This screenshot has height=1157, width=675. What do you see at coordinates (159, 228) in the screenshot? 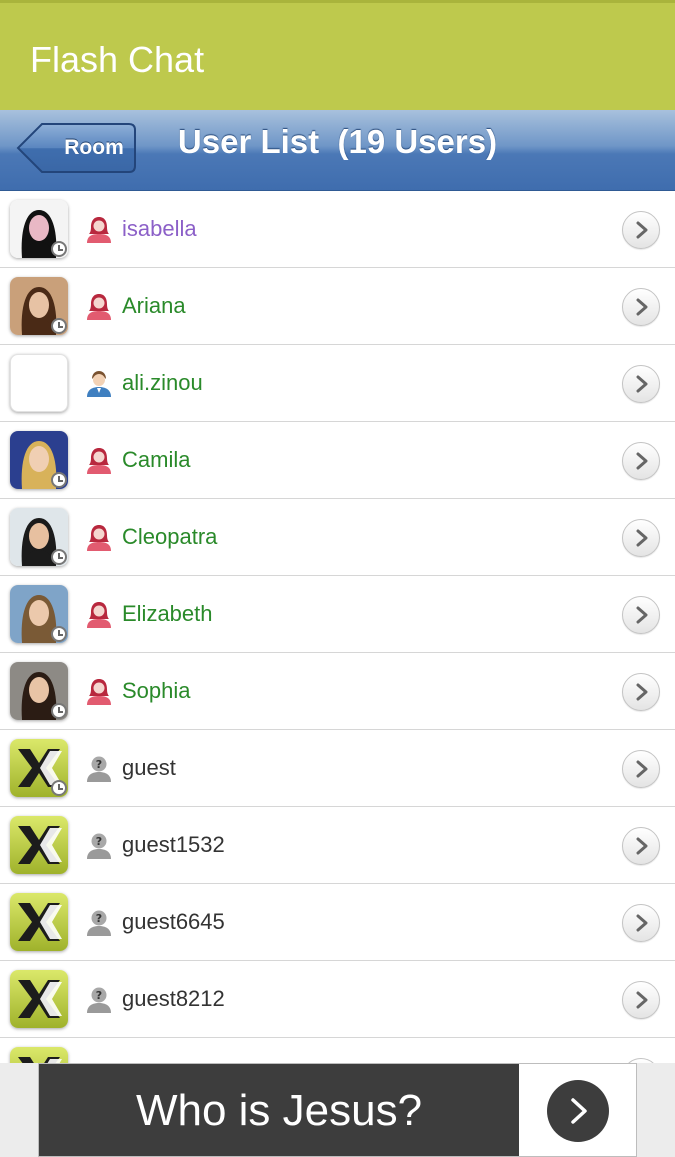
I see `username: isabella` at bounding box center [159, 228].